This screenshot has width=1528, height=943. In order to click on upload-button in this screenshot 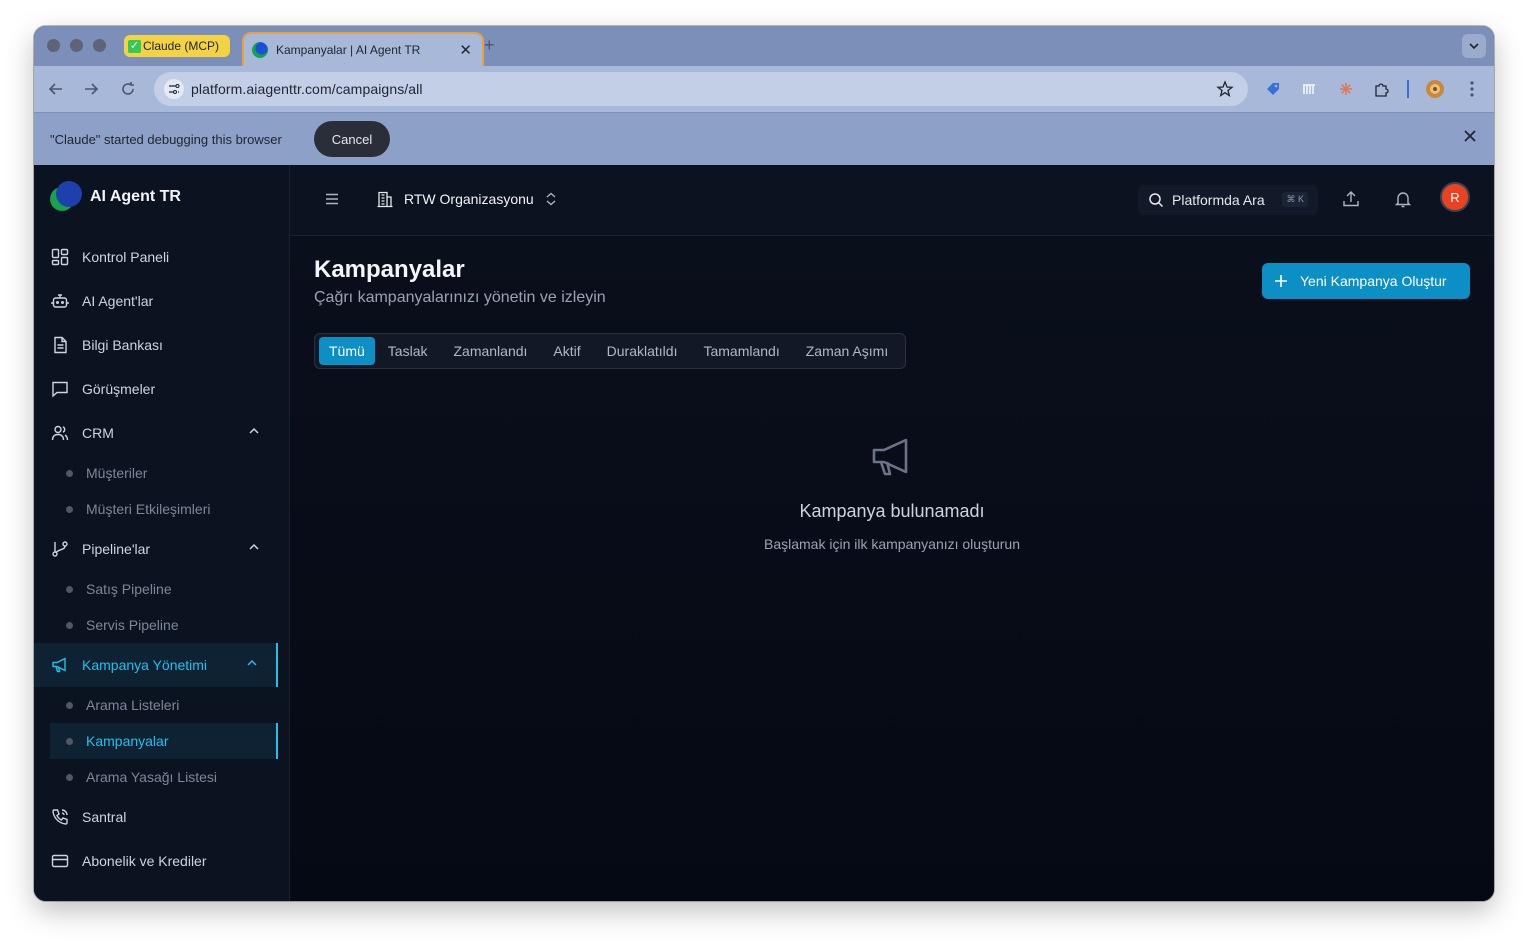, I will do `click(1351, 201)`.